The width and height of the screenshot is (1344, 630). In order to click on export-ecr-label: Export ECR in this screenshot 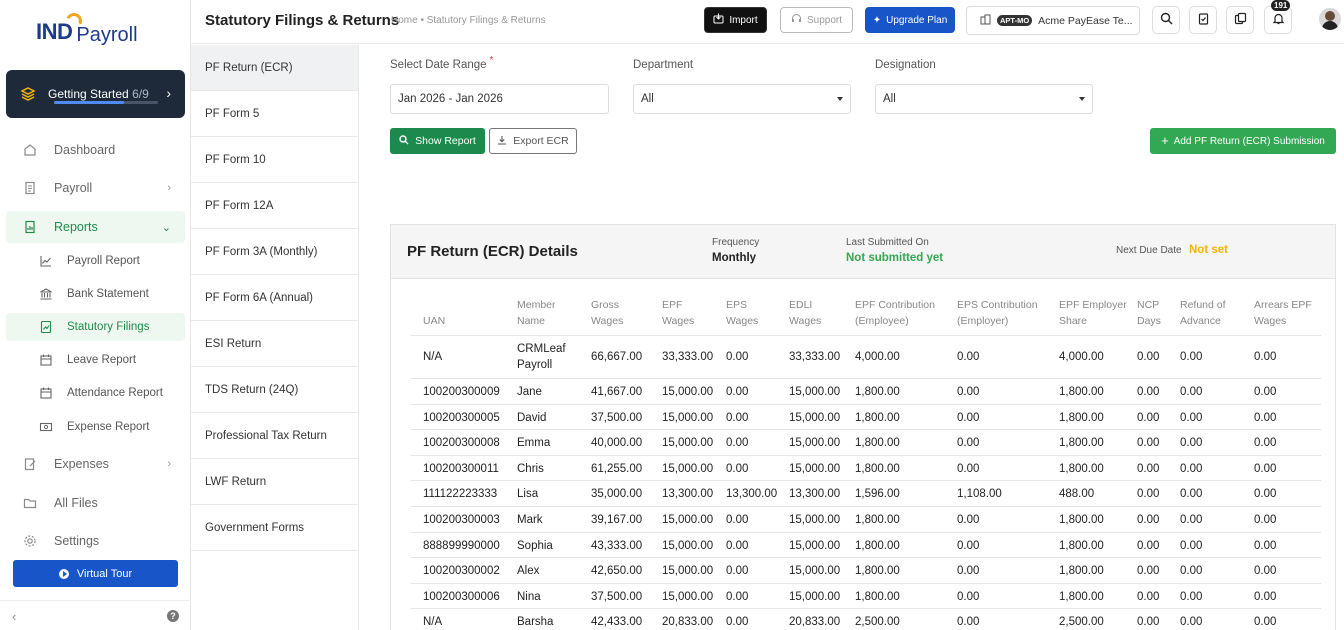, I will do `click(541, 141)`.